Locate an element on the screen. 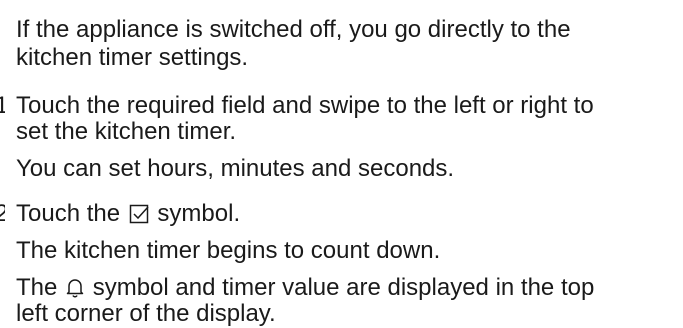 This screenshot has height=328, width=683. step-2-result-2-before-icon: The is located at coordinates (37, 287).